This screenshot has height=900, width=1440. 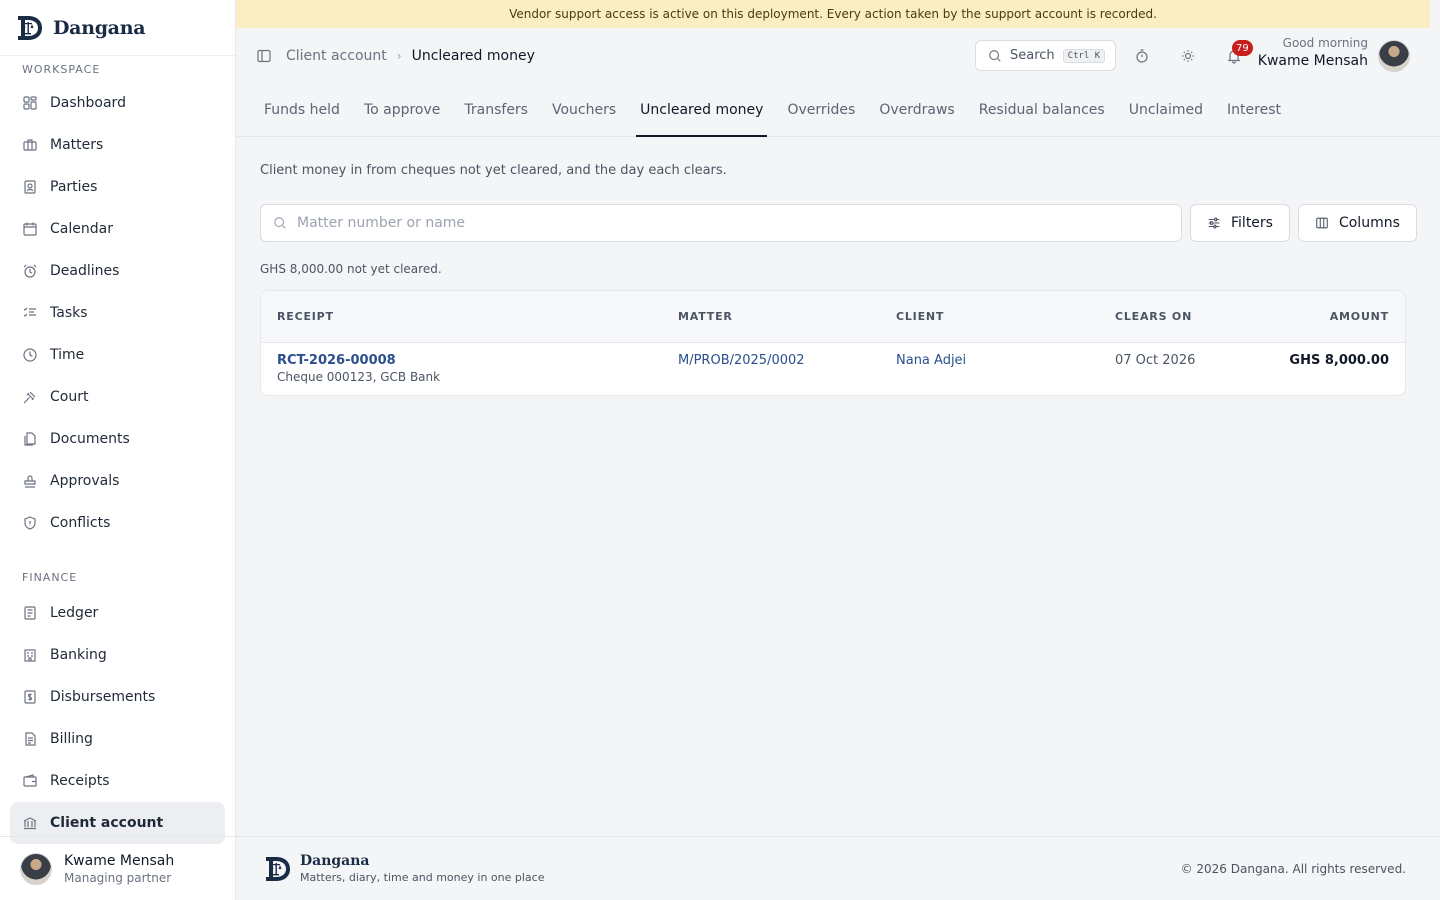 I want to click on calendar-icon, so click(x=30, y=229).